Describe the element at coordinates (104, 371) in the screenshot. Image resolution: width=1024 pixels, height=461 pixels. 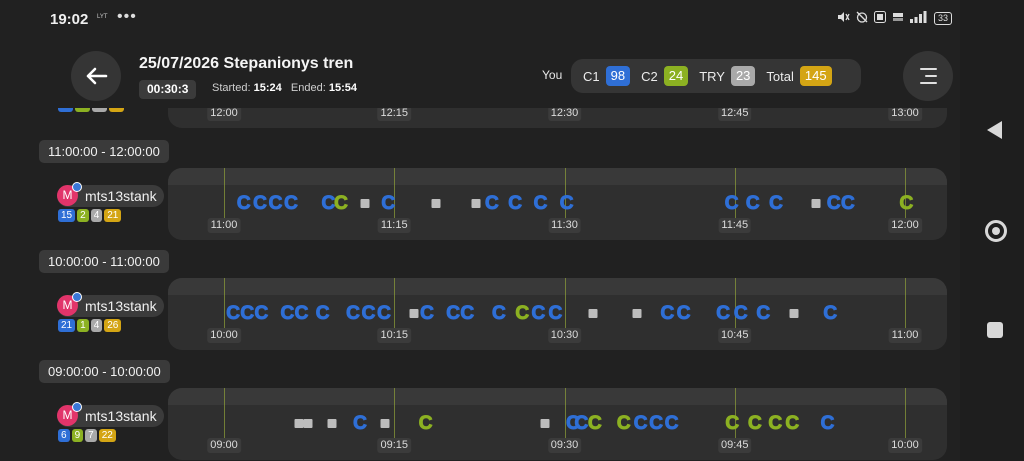
I see `section-header: 09:00:00 - 10:00:00` at that location.